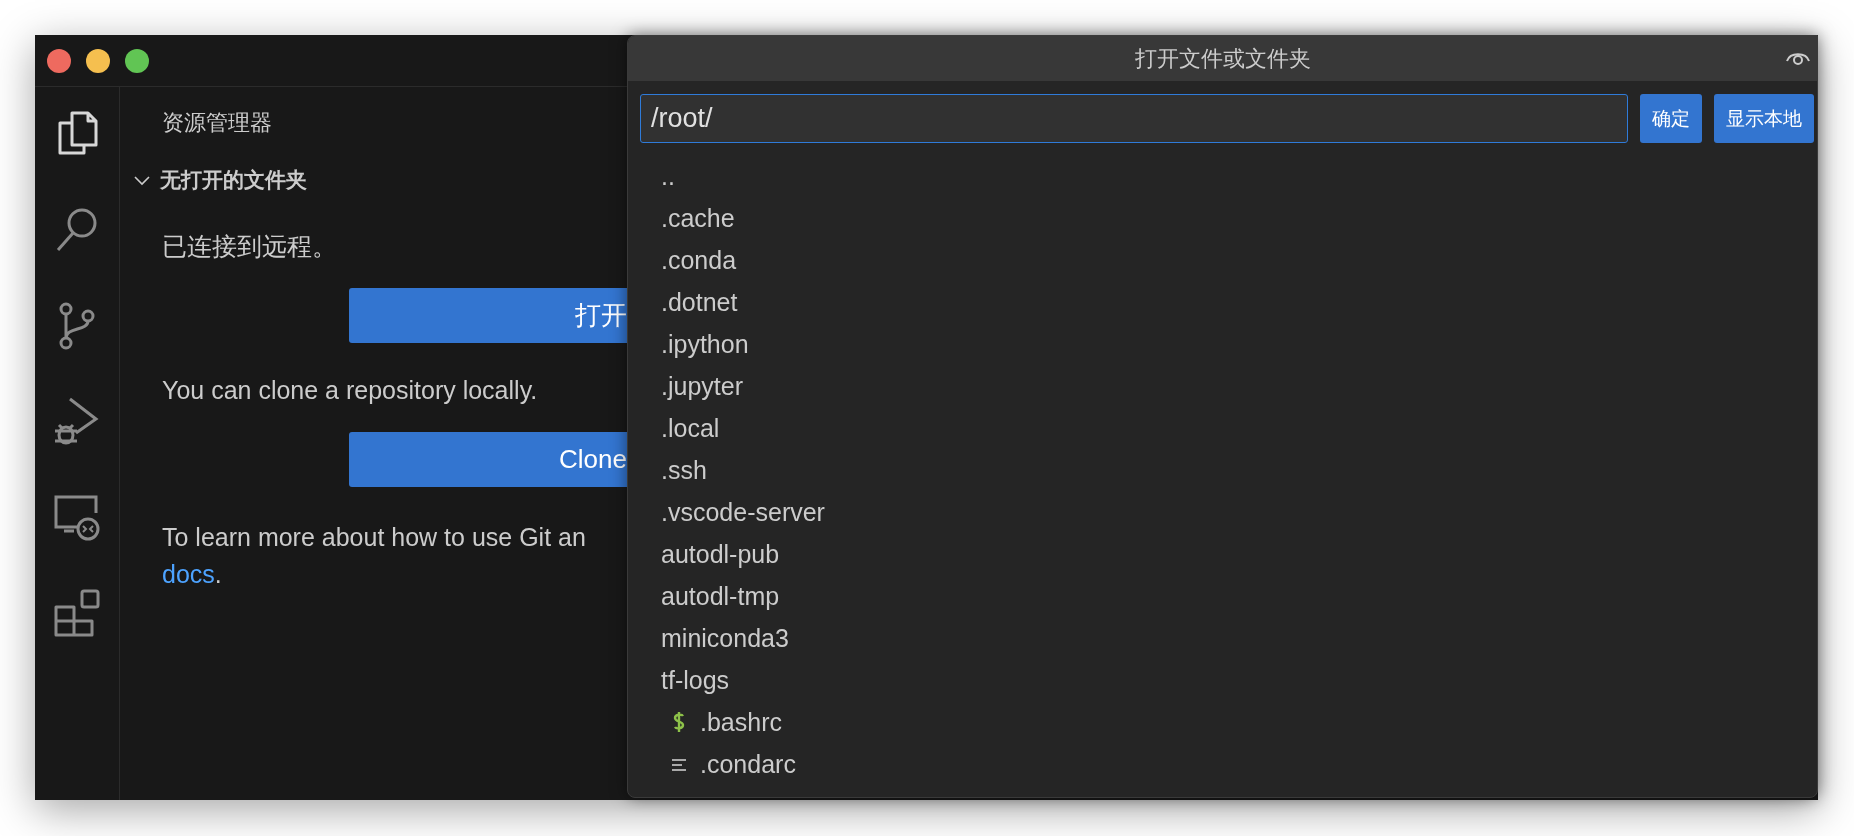 The width and height of the screenshot is (1854, 836). I want to click on extensions-icon, so click(77, 614).